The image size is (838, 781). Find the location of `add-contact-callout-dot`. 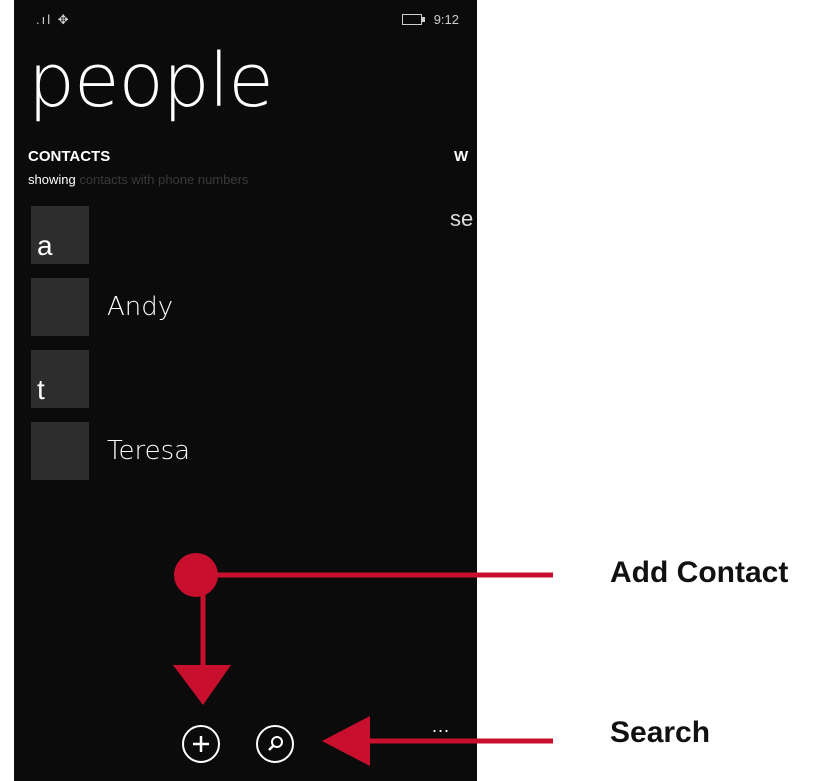

add-contact-callout-dot is located at coordinates (196, 575).